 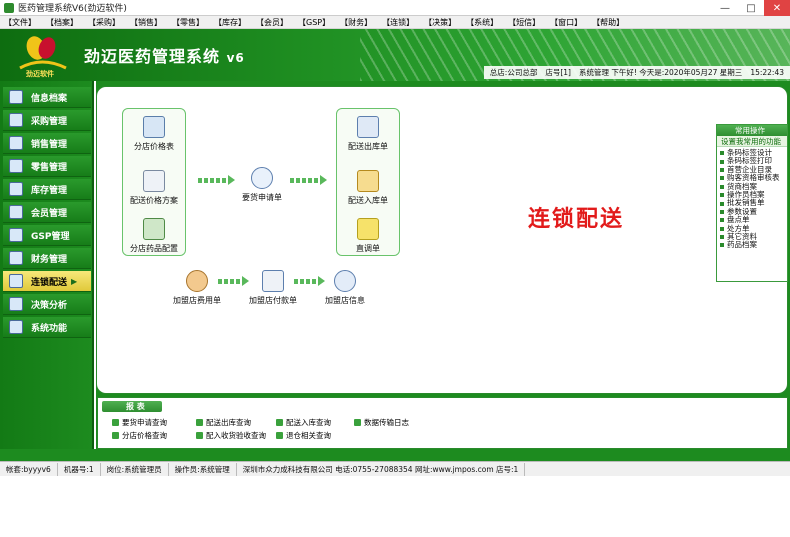 I want to click on app-icon, so click(x=9, y=7).